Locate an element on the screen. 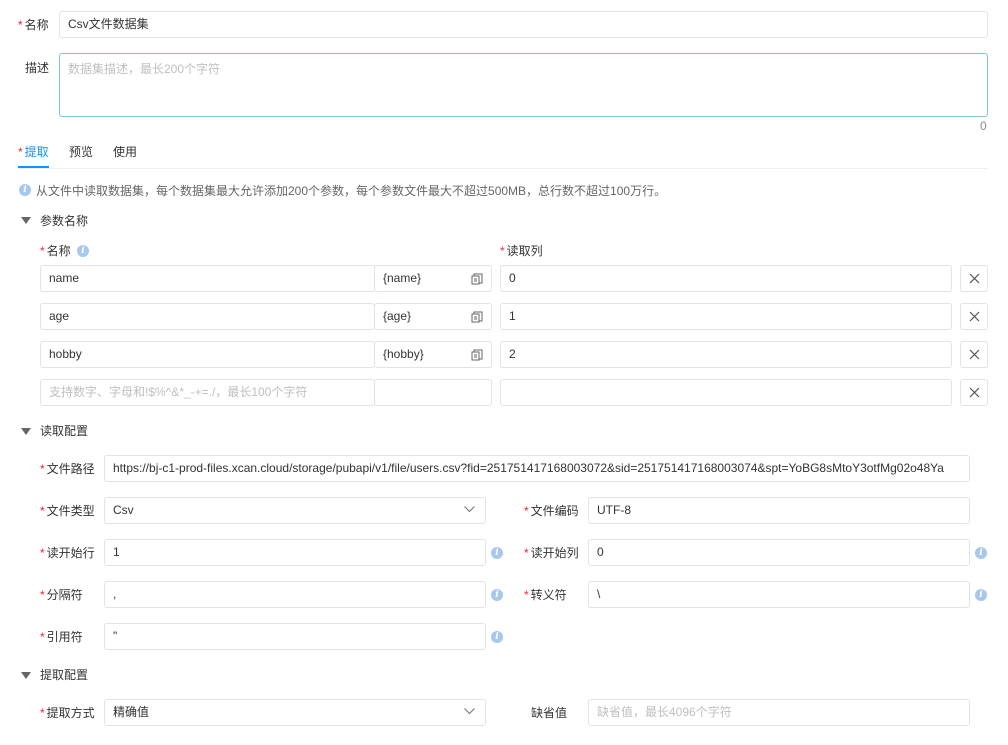 This screenshot has height=745, width=1008. start-row-value: 1 is located at coordinates (116, 552).